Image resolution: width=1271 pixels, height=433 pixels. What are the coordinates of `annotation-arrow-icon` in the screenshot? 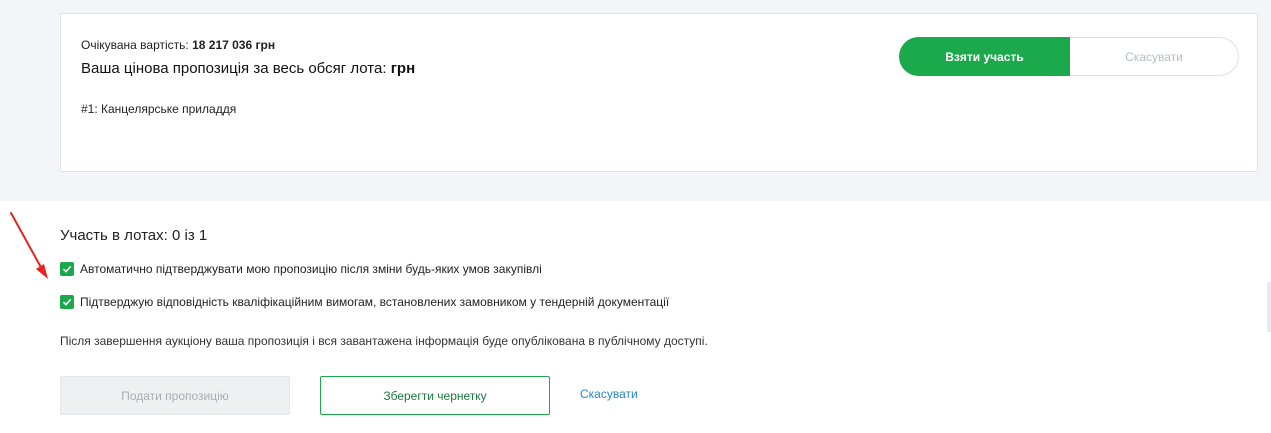 It's located at (29, 245).